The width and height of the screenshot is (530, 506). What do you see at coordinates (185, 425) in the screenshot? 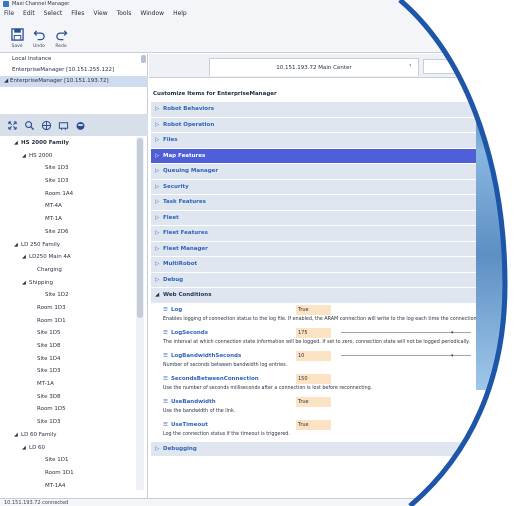
I see `property-name: ☰ UseTimeout` at bounding box center [185, 425].